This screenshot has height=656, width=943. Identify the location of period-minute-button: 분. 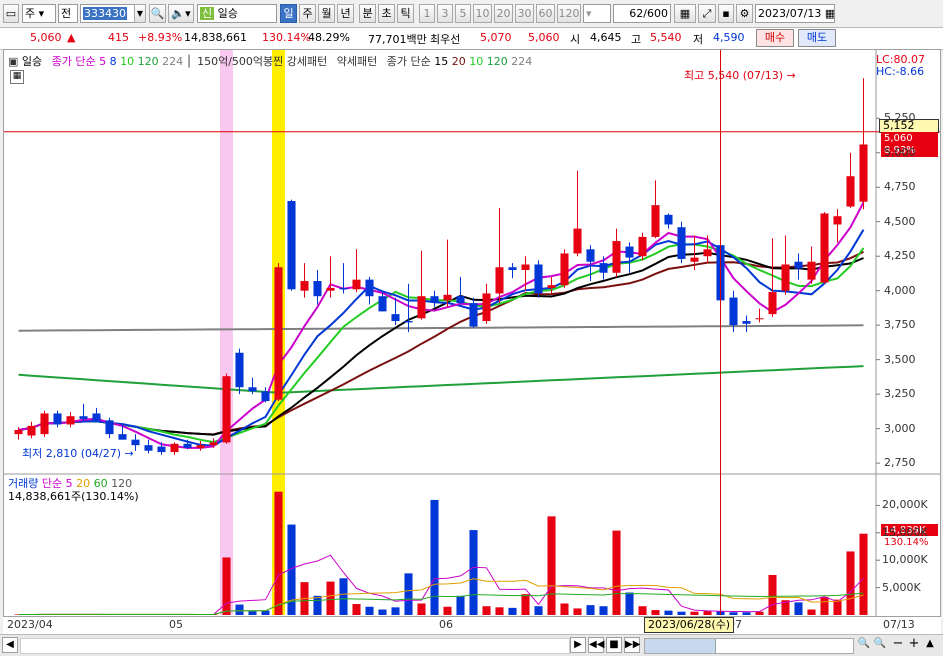
(367, 13).